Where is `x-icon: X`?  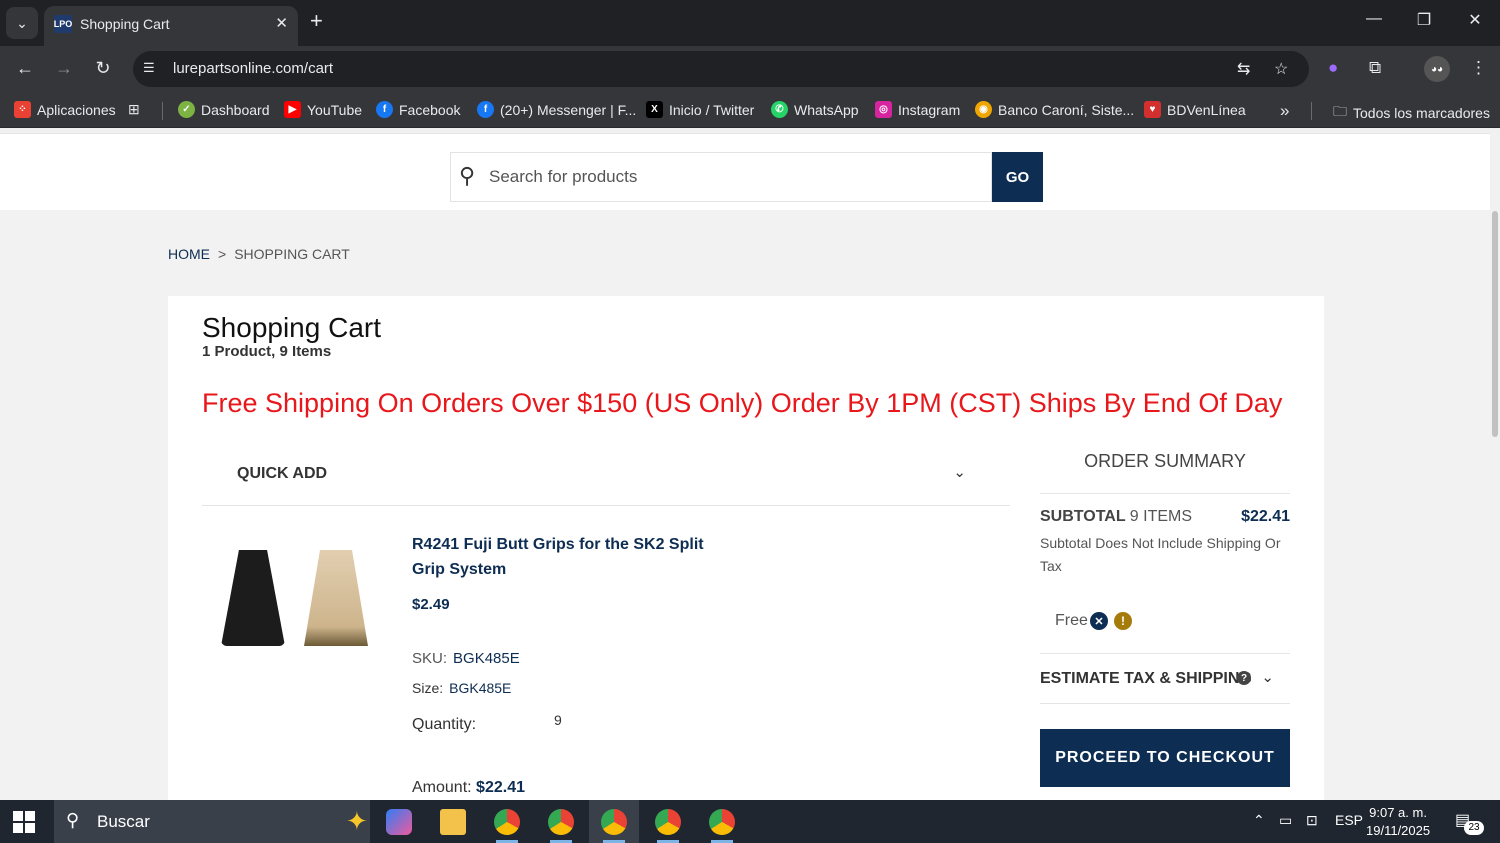 x-icon: X is located at coordinates (654, 109).